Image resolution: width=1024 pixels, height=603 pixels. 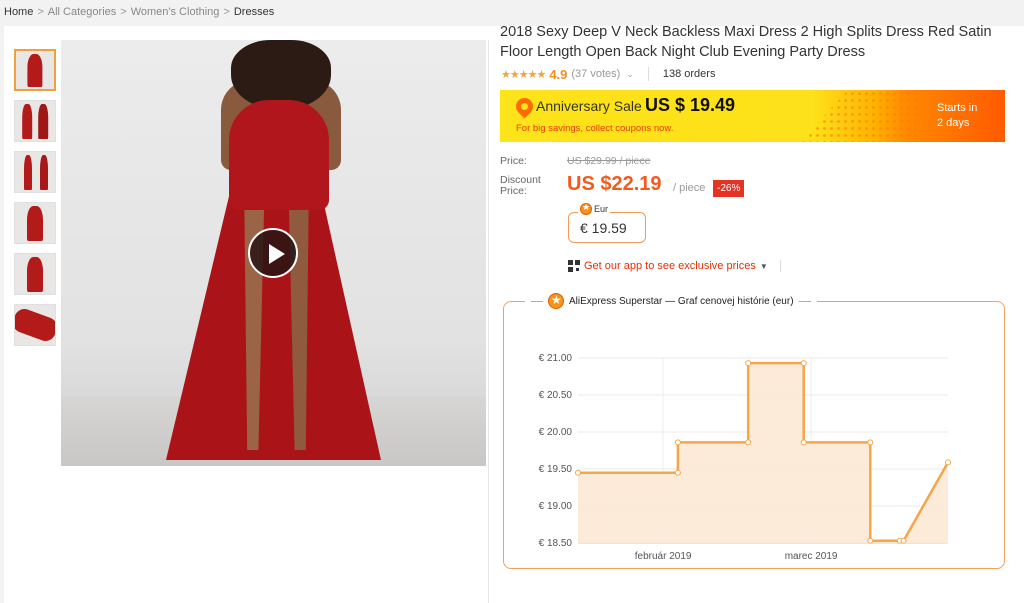 I want to click on y-tick-label: € 19.50, so click(x=556, y=469).